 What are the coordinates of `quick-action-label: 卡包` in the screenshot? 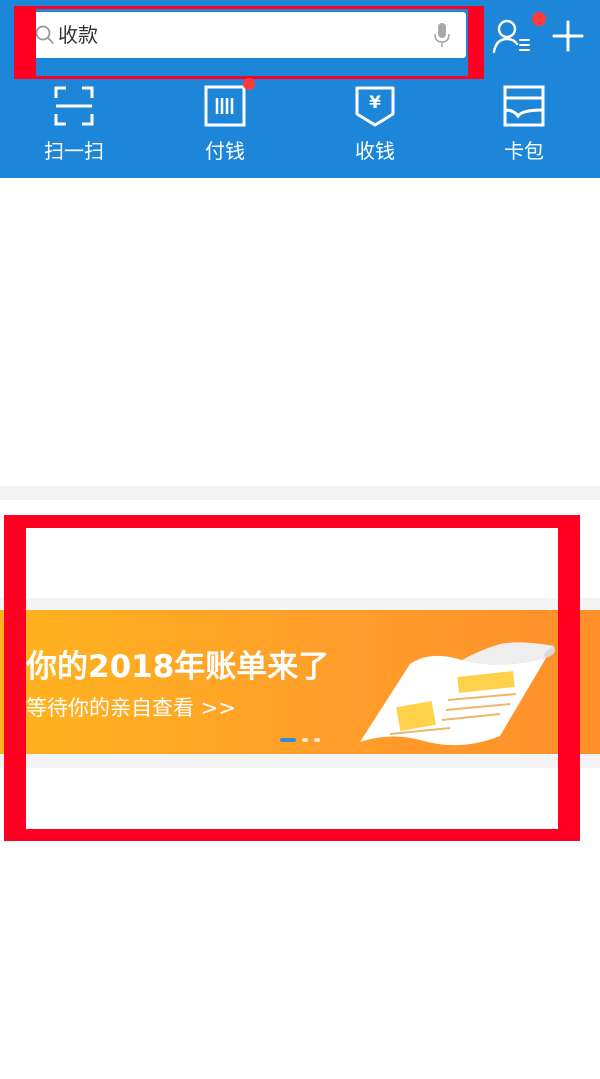 It's located at (524, 151).